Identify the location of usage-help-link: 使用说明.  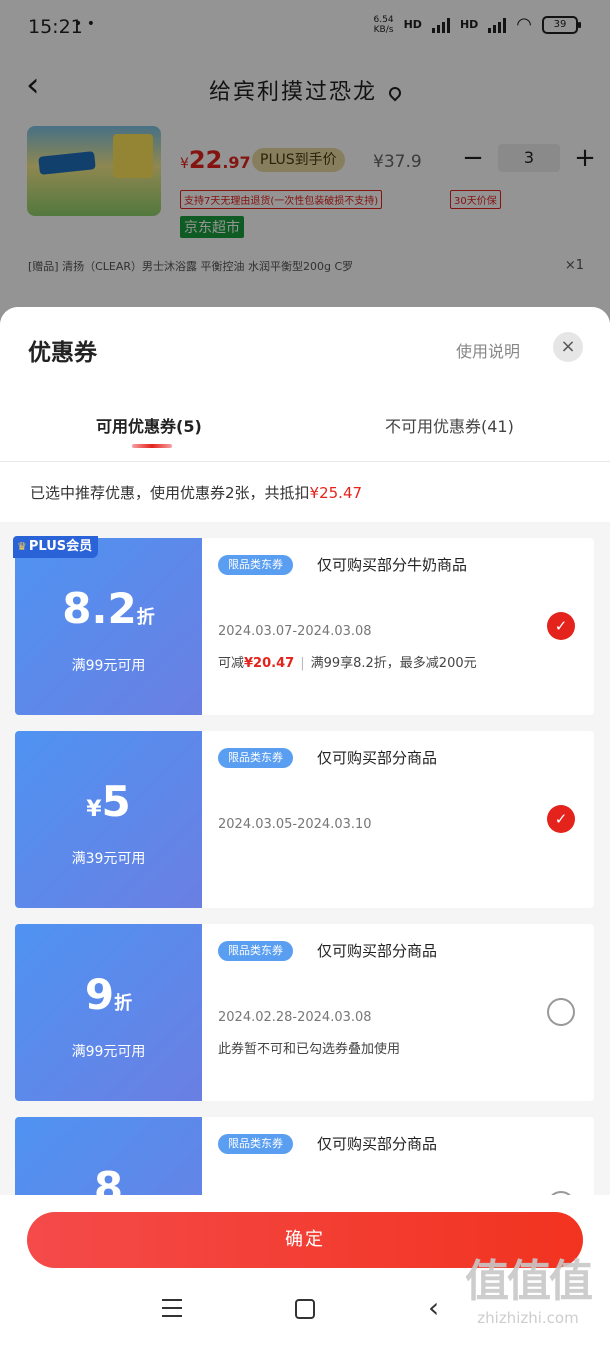
(488, 350).